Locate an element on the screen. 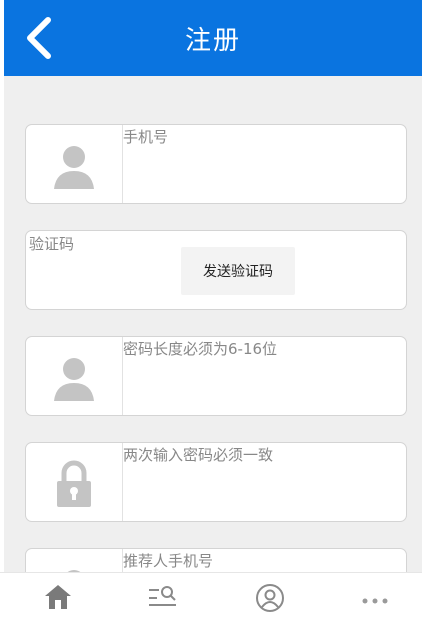 This screenshot has width=422, height=621. confirm-password-field: 两次输入密码必须一致 is located at coordinates (216, 482).